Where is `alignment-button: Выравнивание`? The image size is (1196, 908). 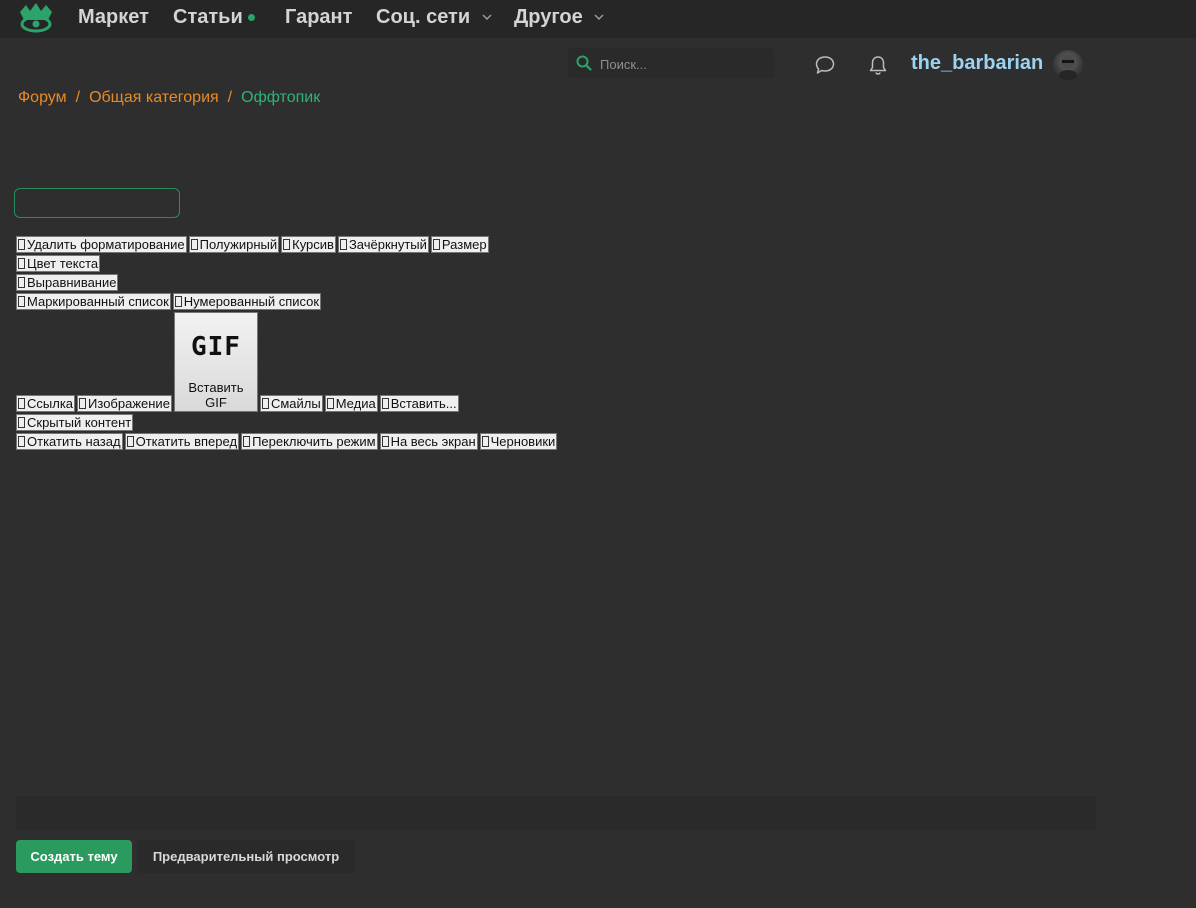 alignment-button: Выравнивание is located at coordinates (67, 282).